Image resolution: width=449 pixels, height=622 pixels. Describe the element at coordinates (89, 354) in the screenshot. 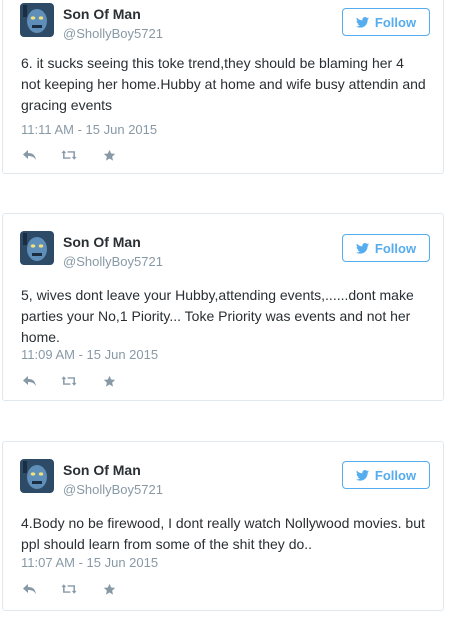

I see `timestamp: 11:09 AM - 15 Jun 2015` at that location.